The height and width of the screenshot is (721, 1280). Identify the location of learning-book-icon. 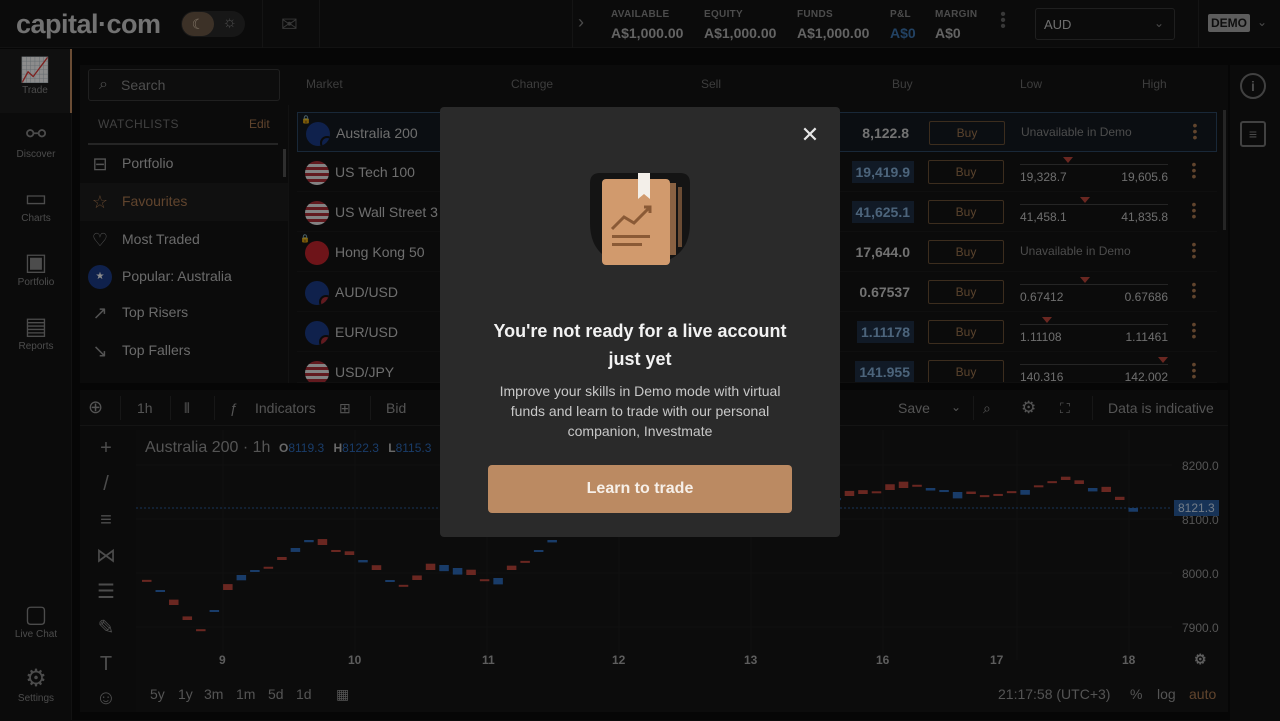
(640, 219).